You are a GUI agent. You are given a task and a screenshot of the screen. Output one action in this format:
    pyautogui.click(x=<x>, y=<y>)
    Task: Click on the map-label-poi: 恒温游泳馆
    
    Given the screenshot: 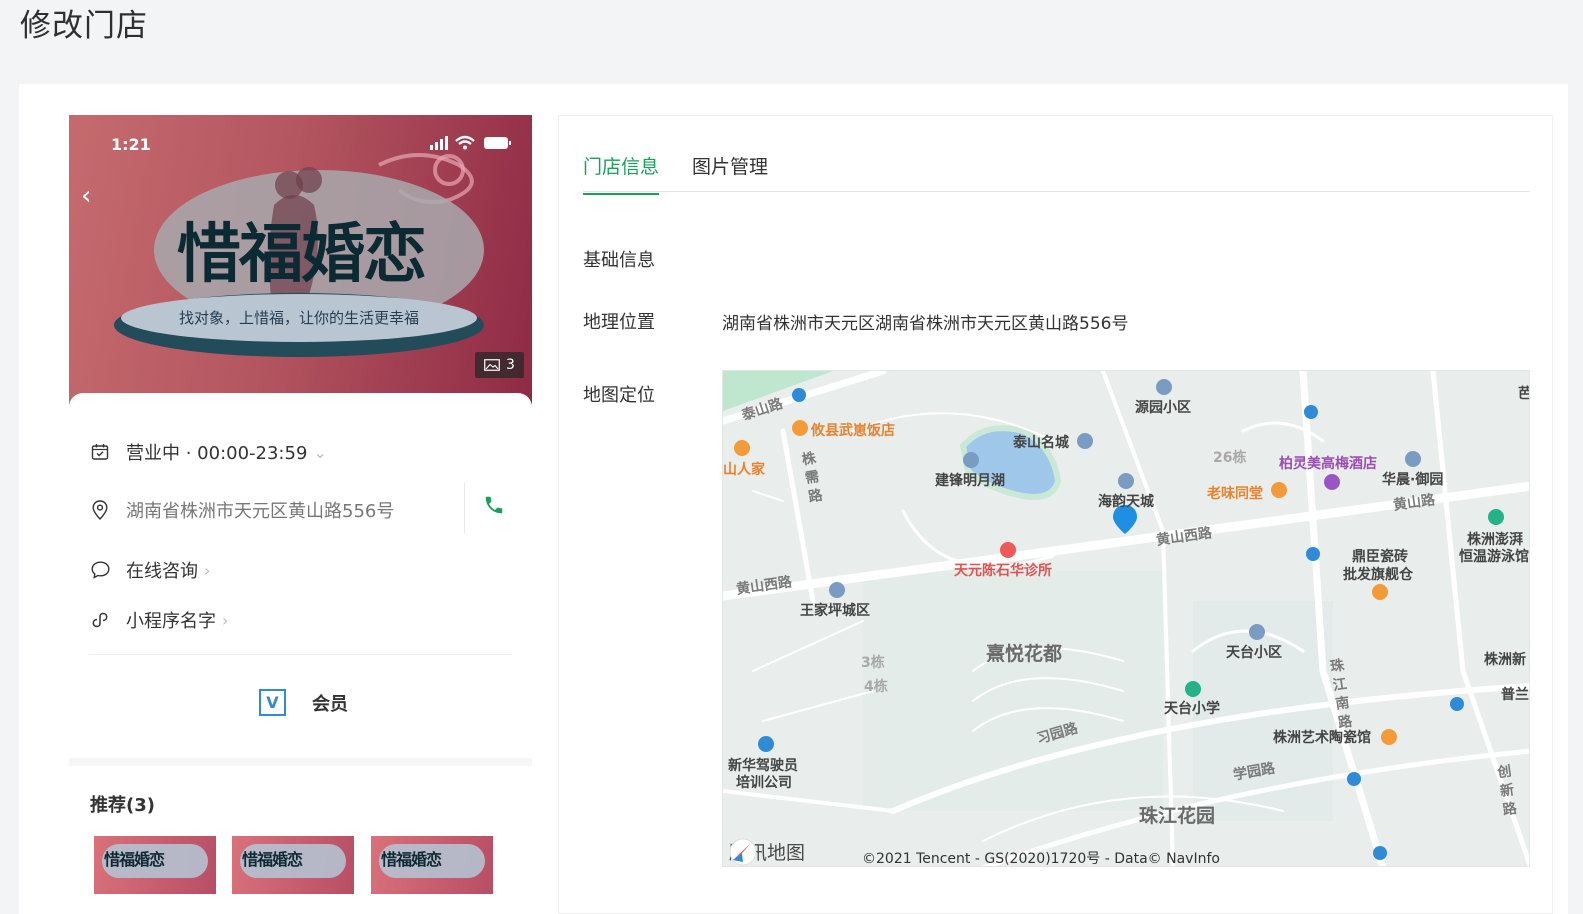 What is the action you would take?
    pyautogui.click(x=1494, y=557)
    